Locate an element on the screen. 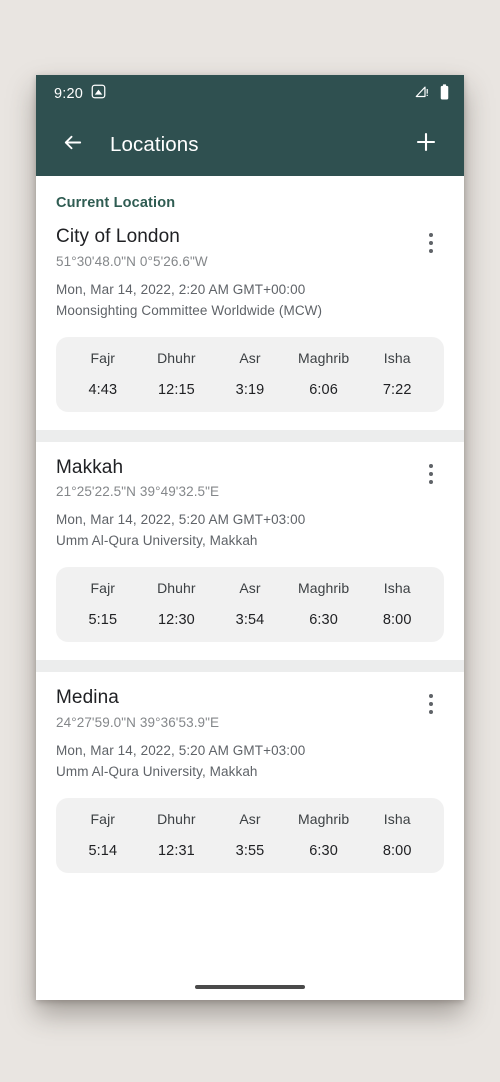 The image size is (500, 1082). current-location-label: Current Location is located at coordinates (116, 203).